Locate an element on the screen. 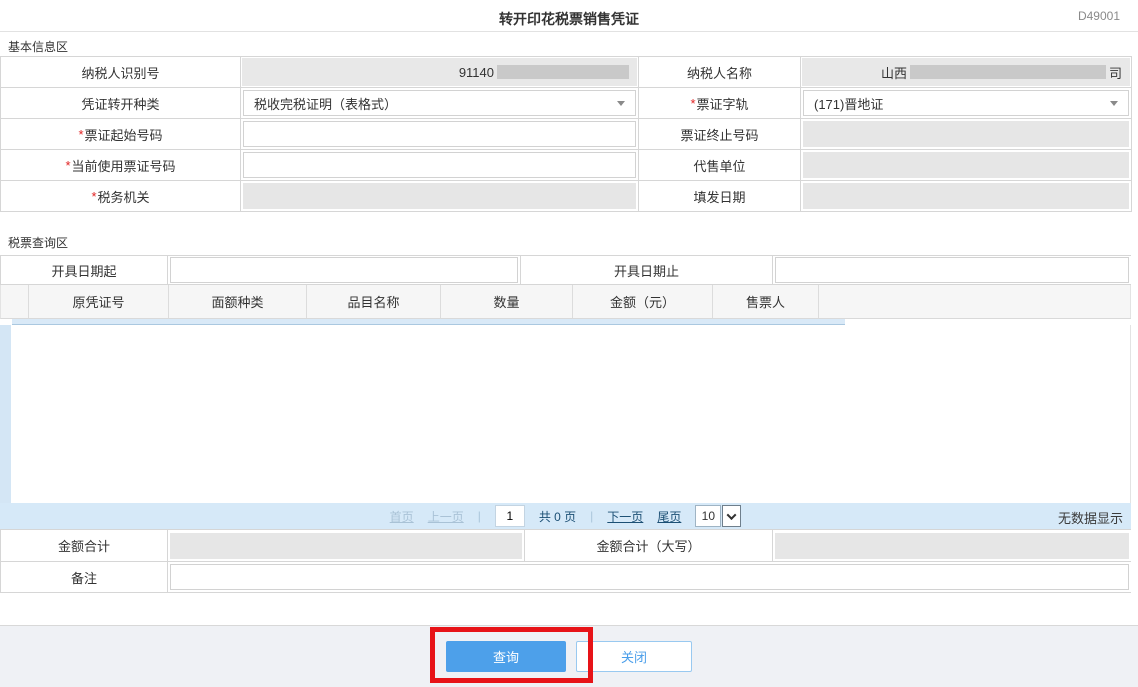 This screenshot has height=687, width=1138. query-section-title: 税票查询区 is located at coordinates (38, 243).